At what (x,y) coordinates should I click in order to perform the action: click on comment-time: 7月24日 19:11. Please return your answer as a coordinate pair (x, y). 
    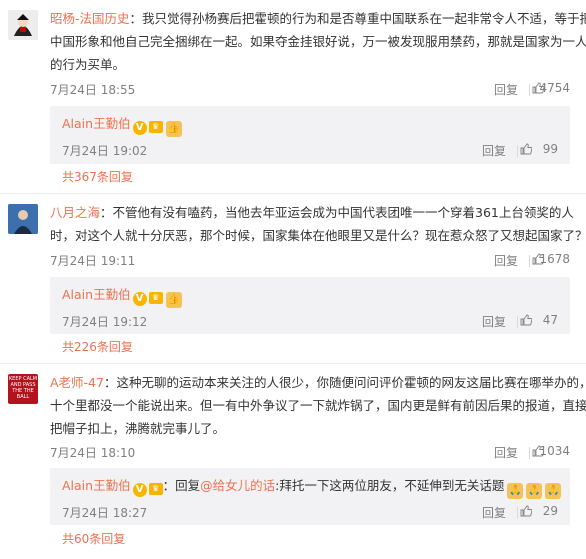
    Looking at the image, I should click on (93, 261).